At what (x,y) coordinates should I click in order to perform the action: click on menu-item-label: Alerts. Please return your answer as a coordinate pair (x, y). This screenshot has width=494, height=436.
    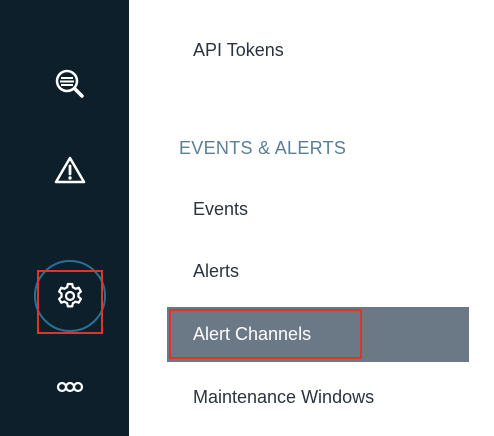
    Looking at the image, I should click on (216, 270).